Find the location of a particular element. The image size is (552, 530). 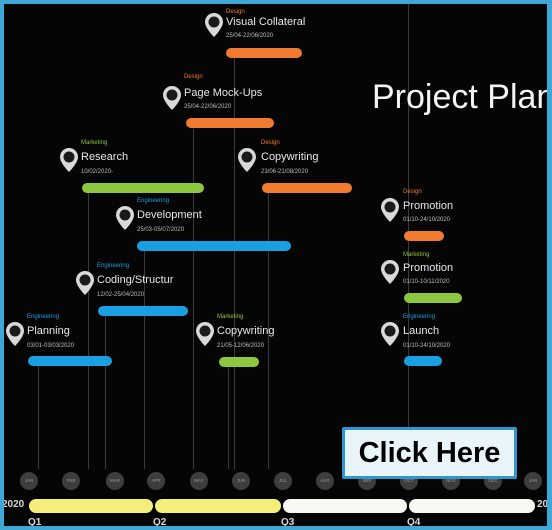

month-marker: JUN is located at coordinates (241, 481).